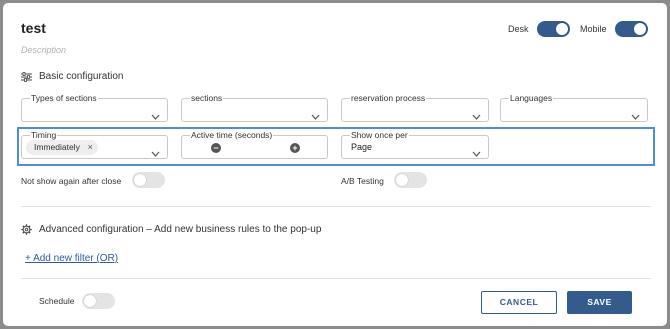 The image size is (670, 329). What do you see at coordinates (26, 229) in the screenshot?
I see `gear-icon` at bounding box center [26, 229].